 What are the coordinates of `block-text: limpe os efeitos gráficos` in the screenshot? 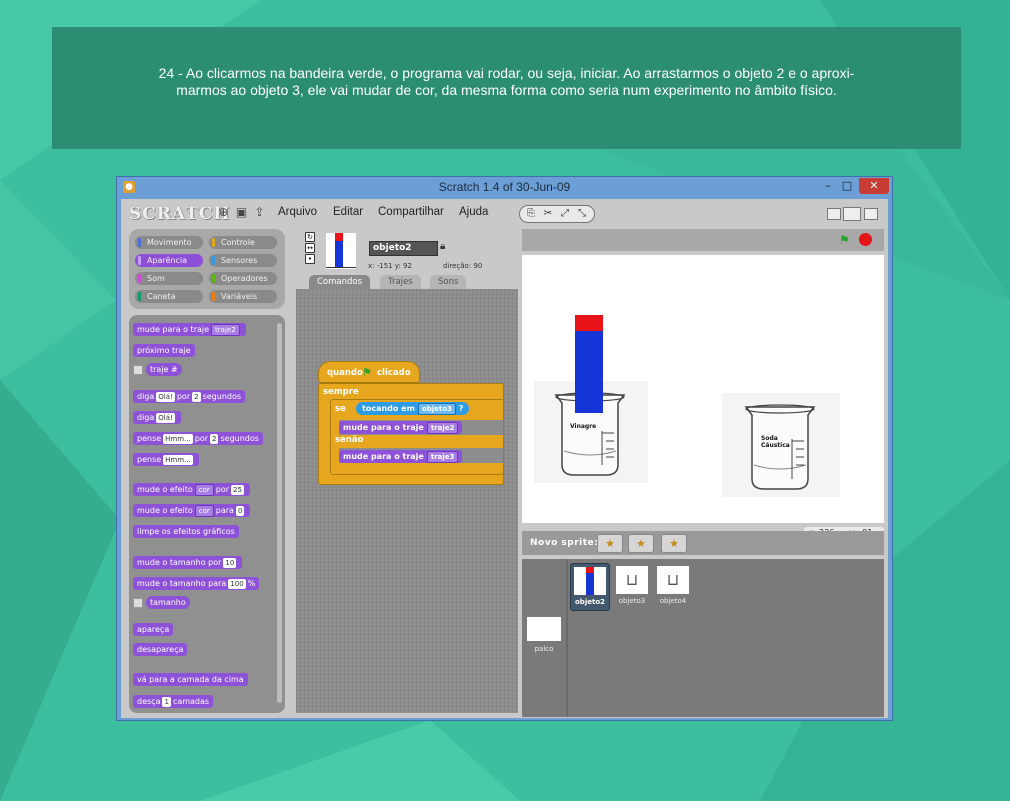 It's located at (186, 531).